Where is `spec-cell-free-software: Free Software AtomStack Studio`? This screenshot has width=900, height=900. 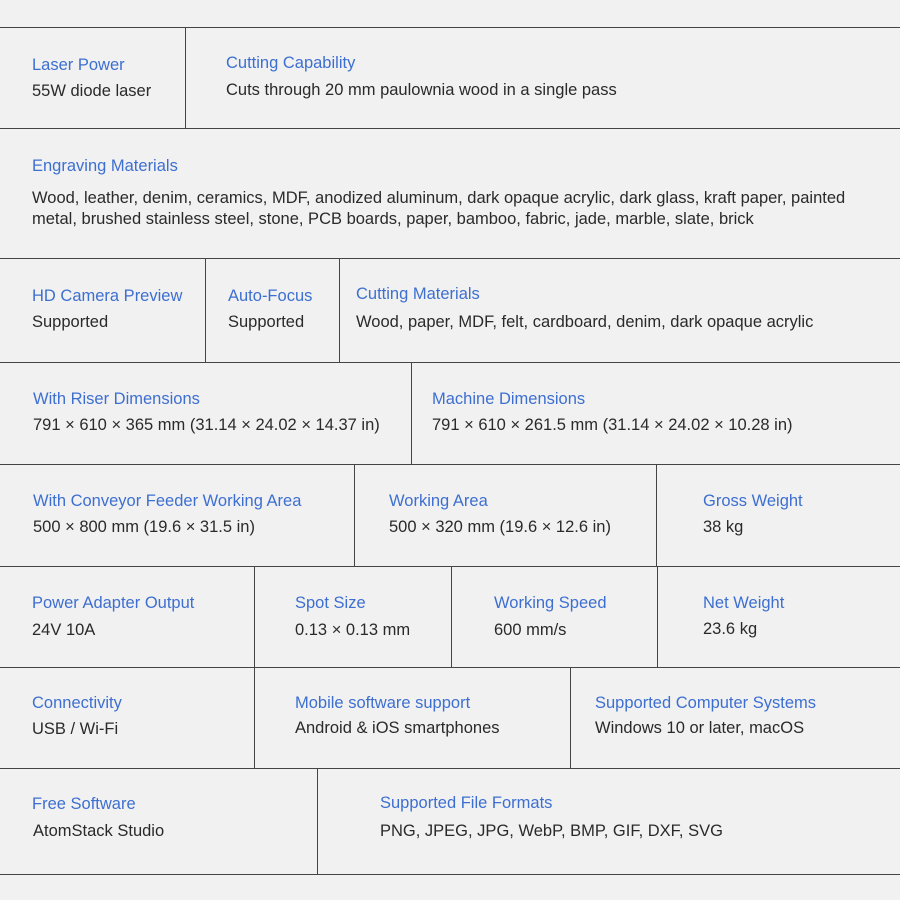 spec-cell-free-software: Free Software AtomStack Studio is located at coordinates (159, 821).